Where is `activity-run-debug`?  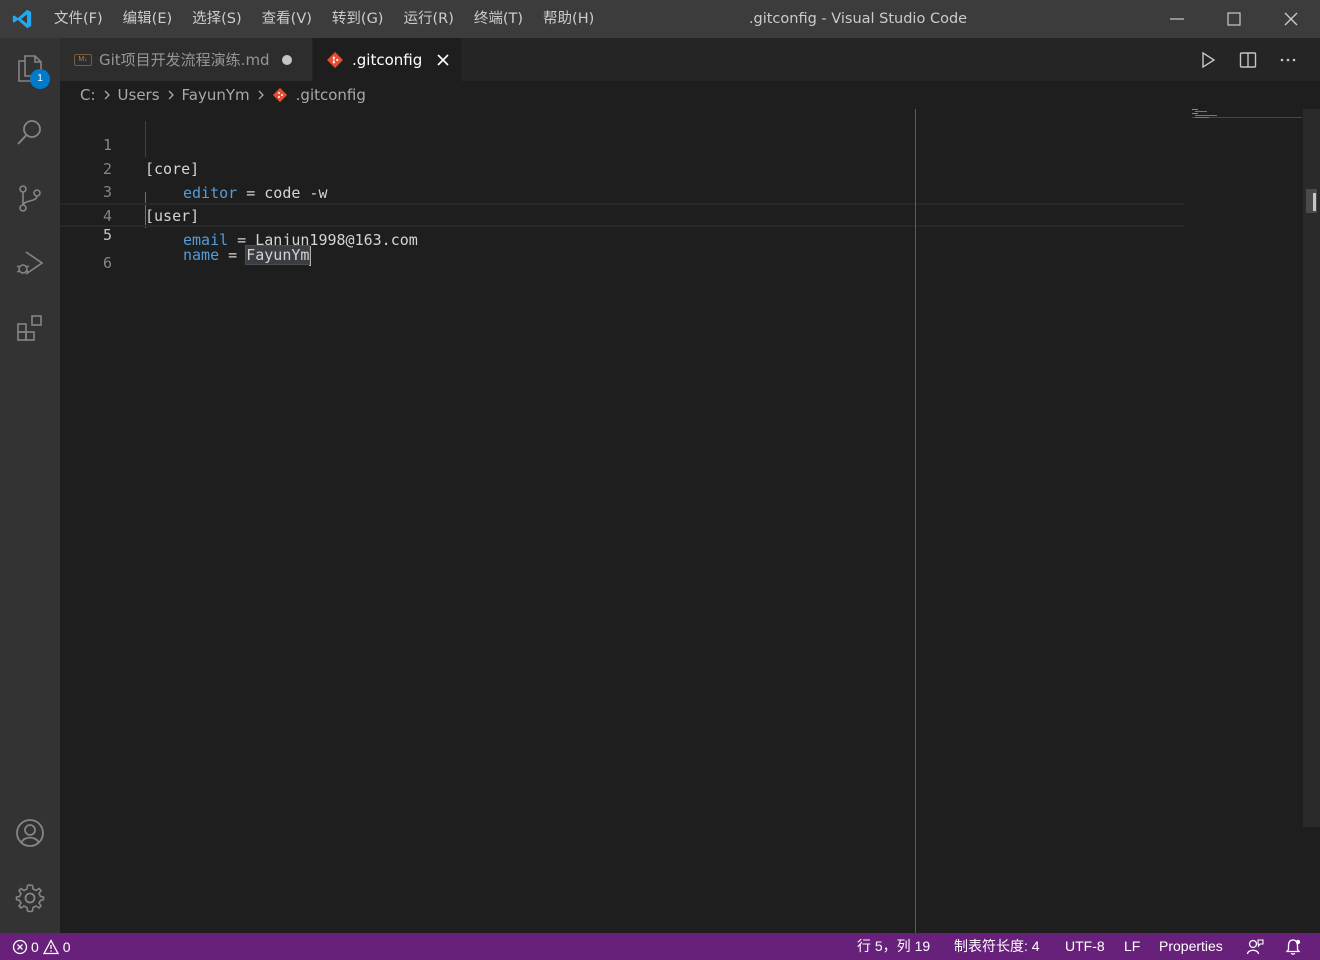 activity-run-debug is located at coordinates (30, 263).